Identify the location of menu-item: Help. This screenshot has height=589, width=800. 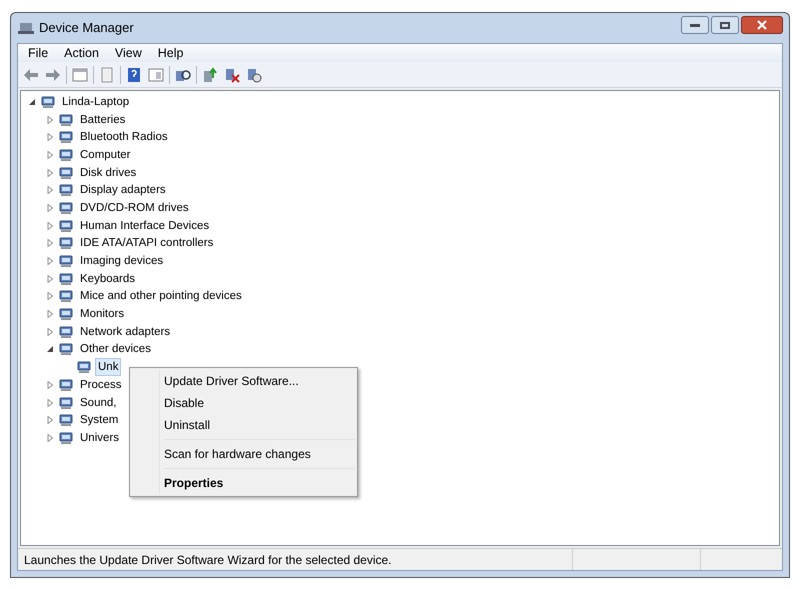
(171, 53).